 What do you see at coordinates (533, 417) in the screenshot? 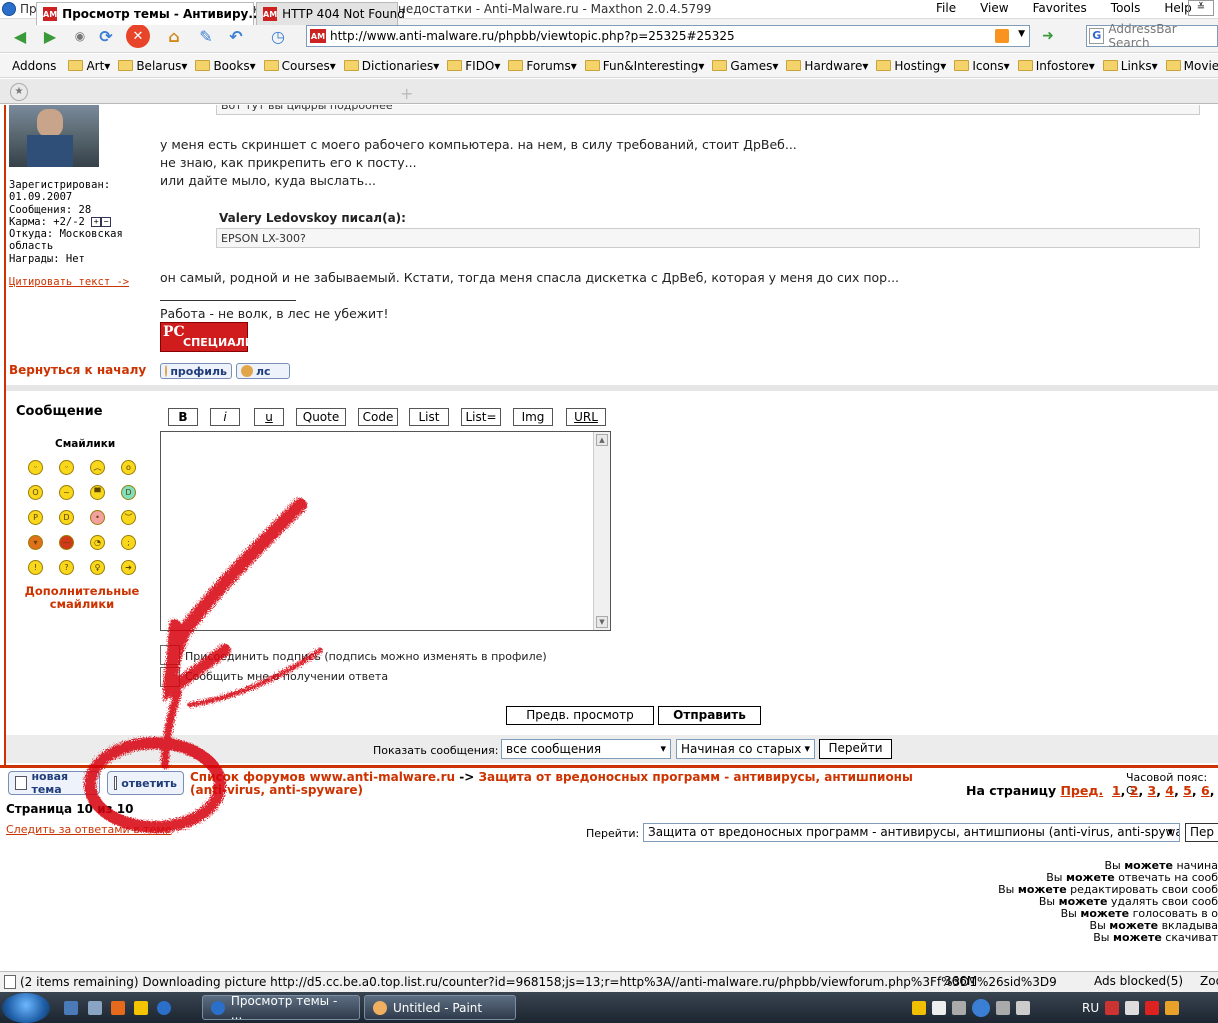
I see `img-button: Img` at bounding box center [533, 417].